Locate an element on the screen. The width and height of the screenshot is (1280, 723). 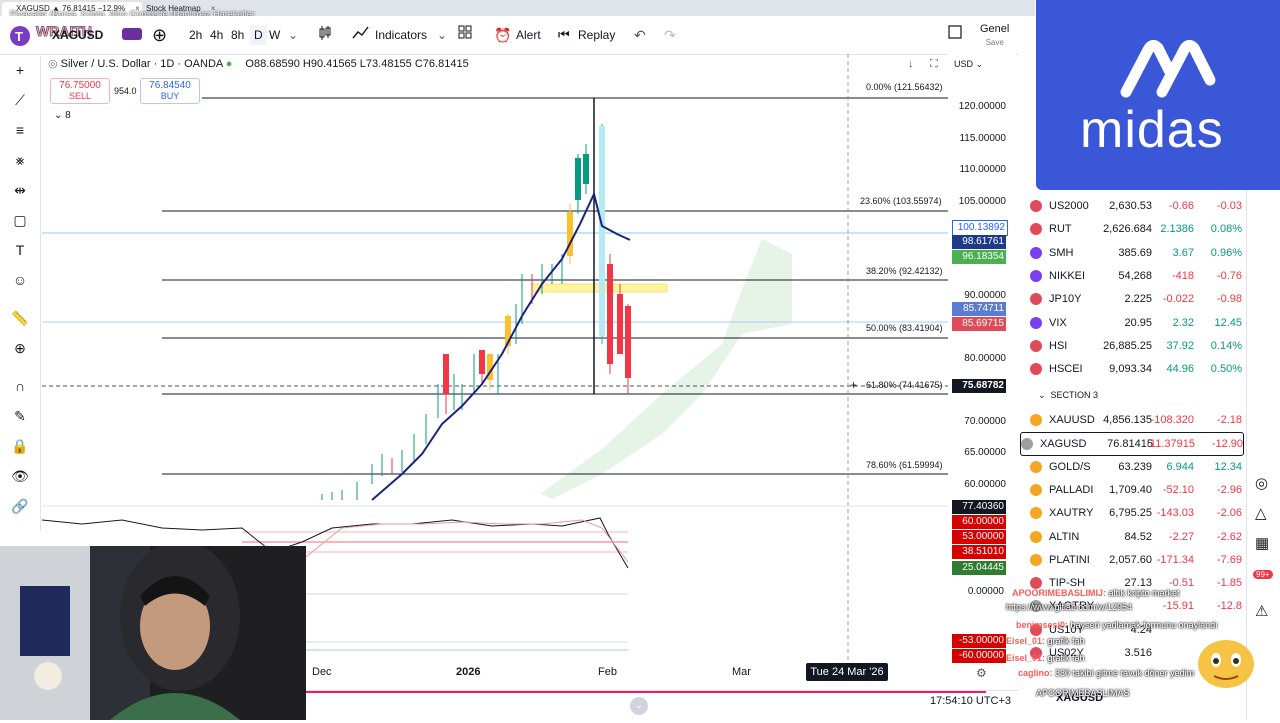
watchlist-row: VIX 20.95 2.32 12.45 is located at coordinates (1136, 323).